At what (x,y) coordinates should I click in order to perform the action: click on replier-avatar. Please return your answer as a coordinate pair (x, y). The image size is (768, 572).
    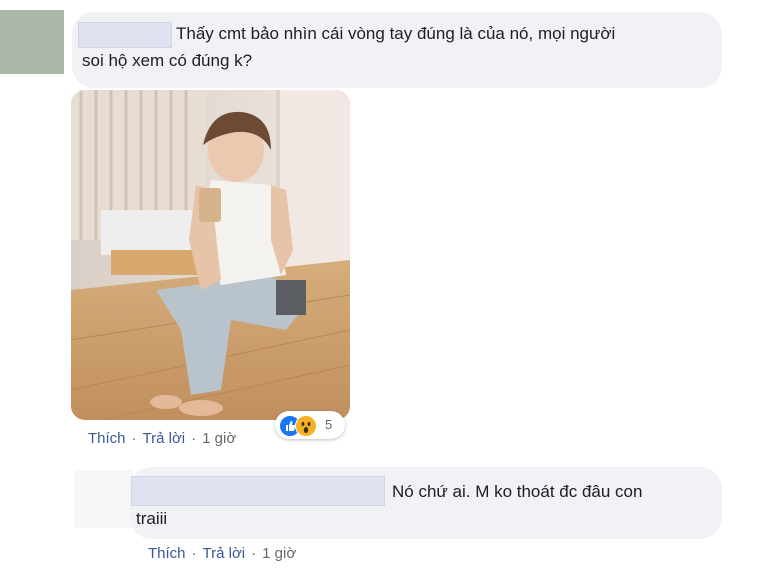
    Looking at the image, I should click on (103, 499).